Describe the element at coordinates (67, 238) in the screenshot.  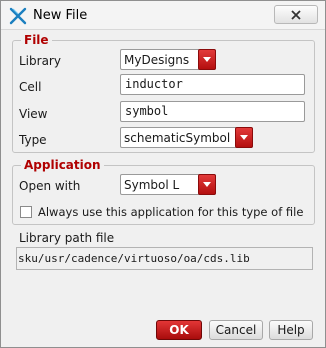
I see `library-path-label: Library path file` at that location.